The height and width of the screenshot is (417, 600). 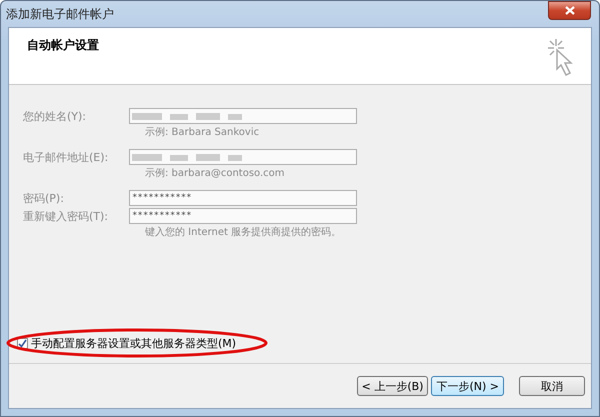 I want to click on page-heading: 自动帐户设置, so click(x=63, y=45).